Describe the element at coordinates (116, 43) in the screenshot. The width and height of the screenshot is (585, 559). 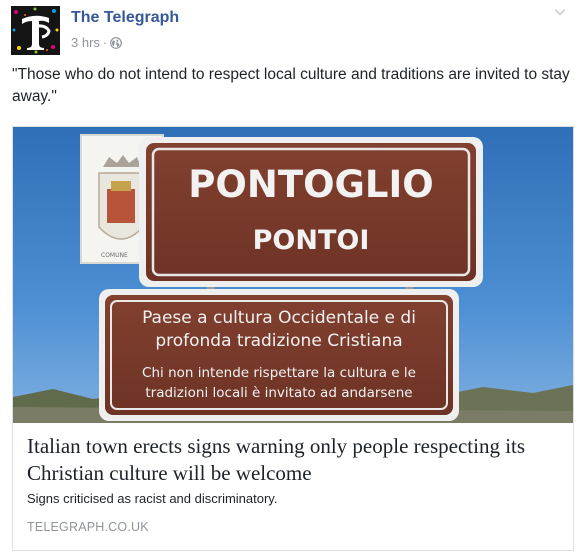
I see `globe-icon` at that location.